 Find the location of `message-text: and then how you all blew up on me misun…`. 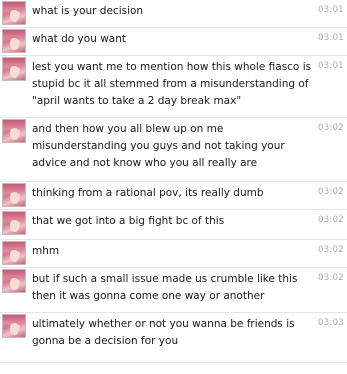

message-text: and then how you all blew up on me misun… is located at coordinates (158, 146).